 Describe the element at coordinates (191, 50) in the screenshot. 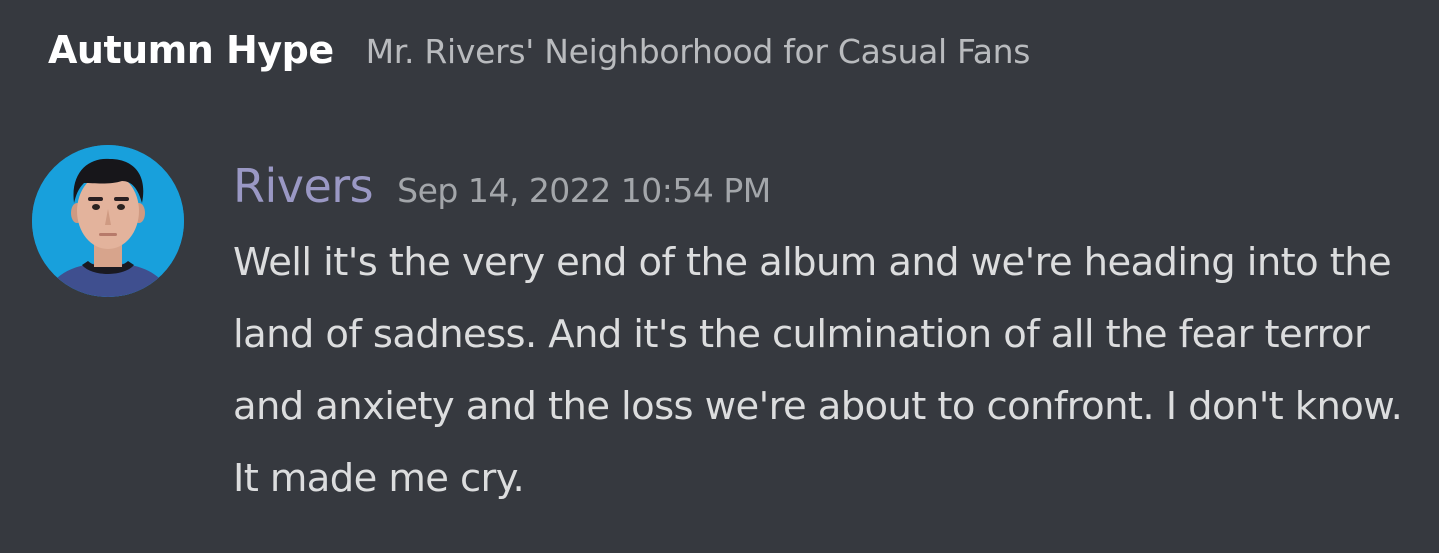

I see `channel-name: Autumn Hype` at that location.